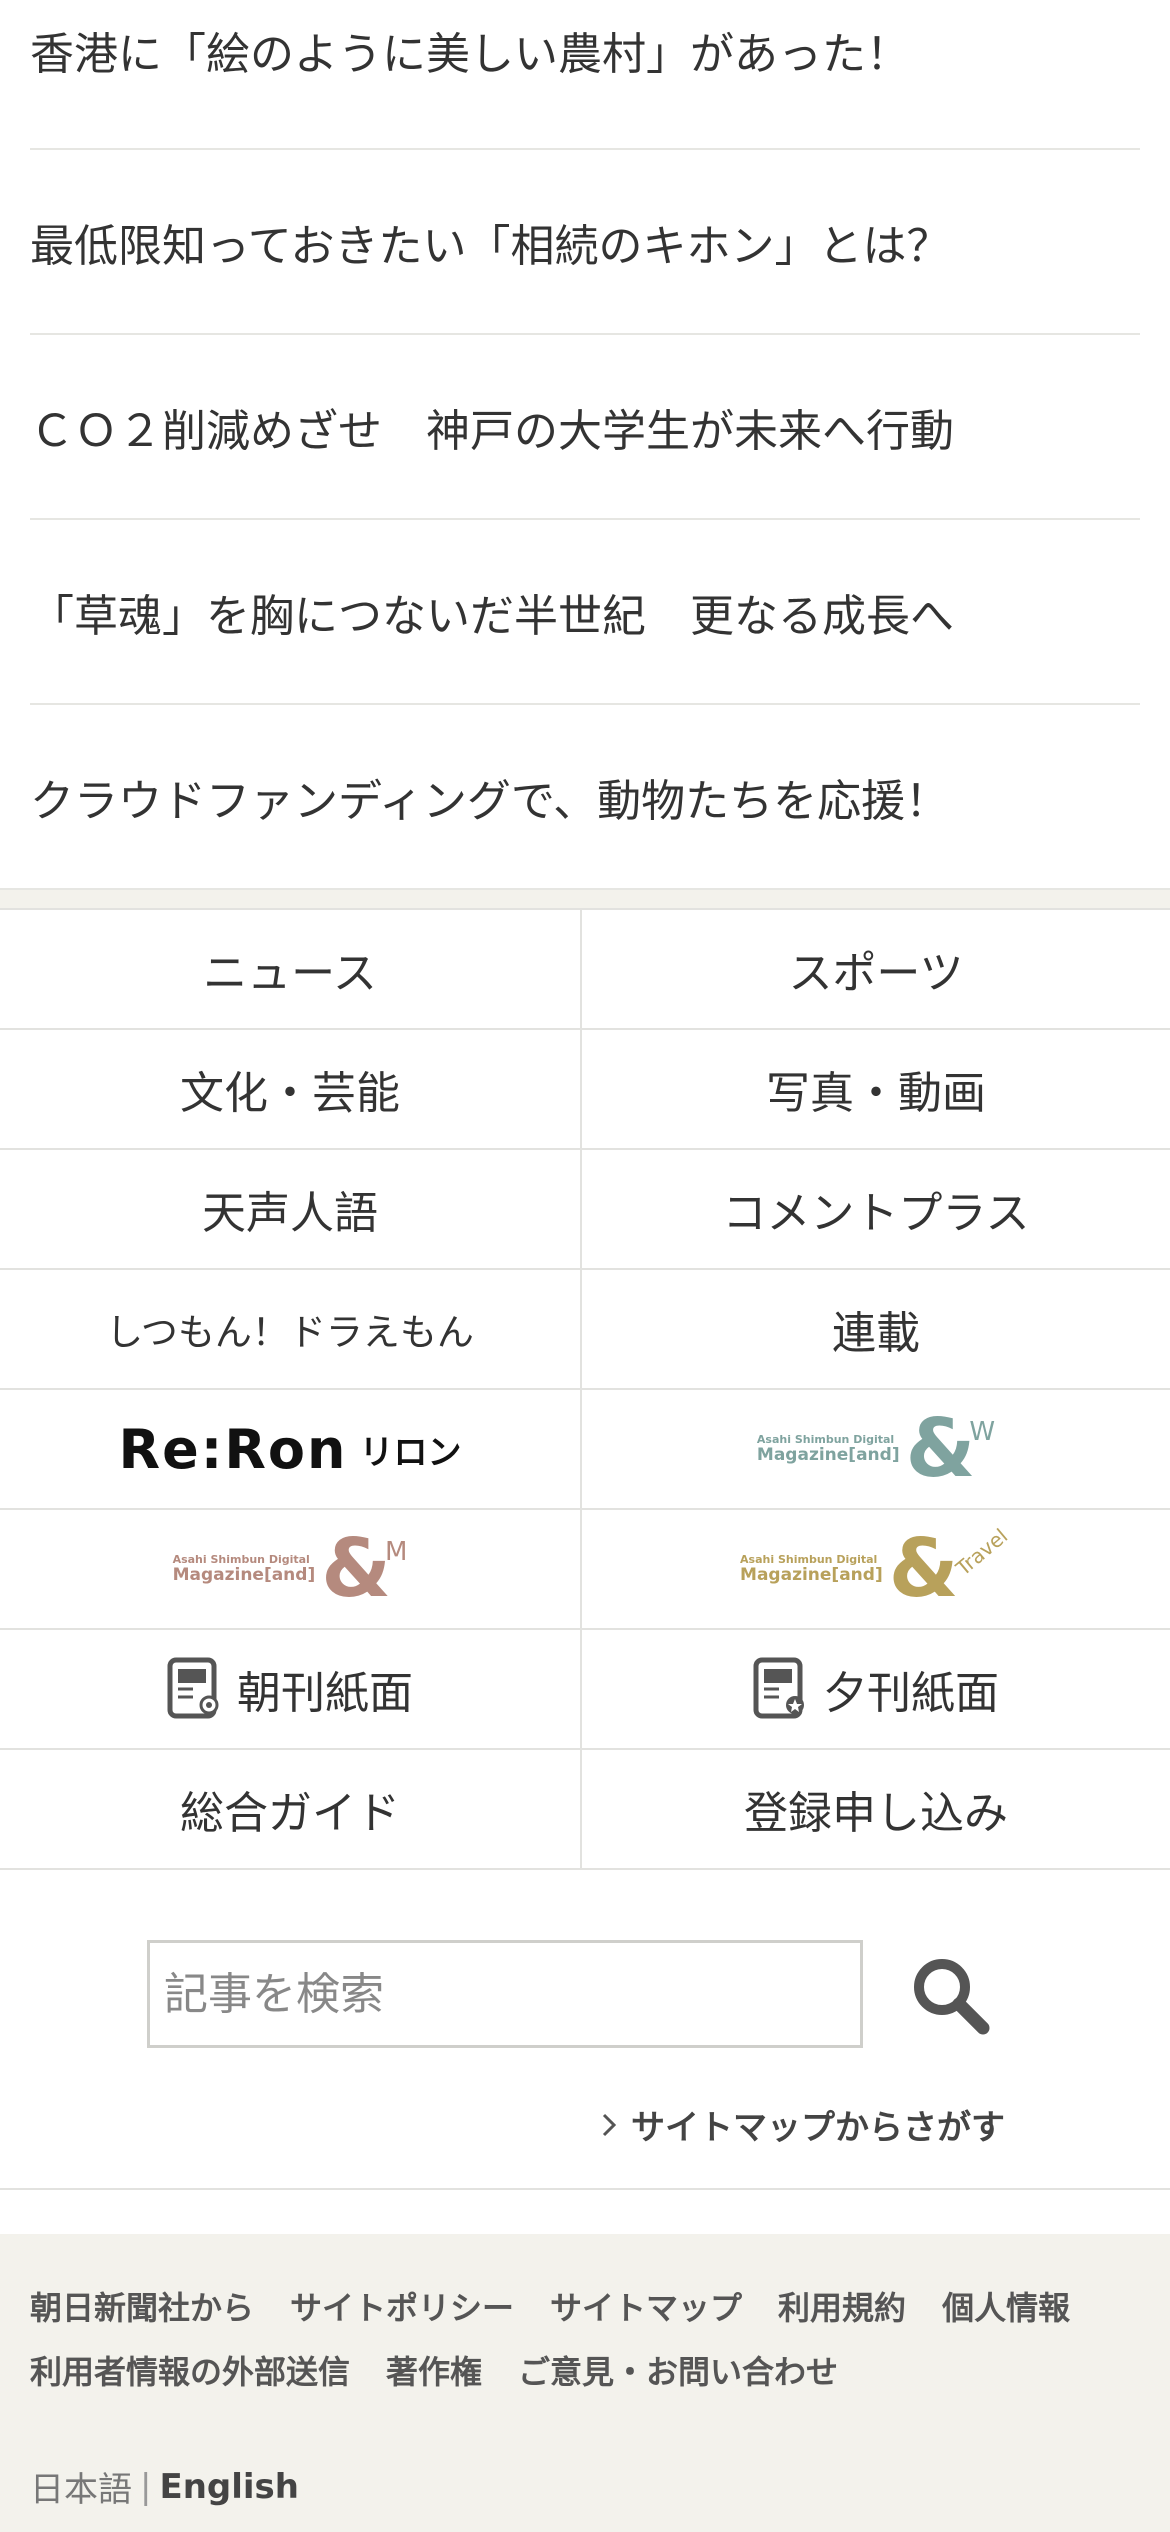  What do you see at coordinates (190, 2372) in the screenshot?
I see `footer-link-external-transmission: 利用者情報の外部送信` at bounding box center [190, 2372].